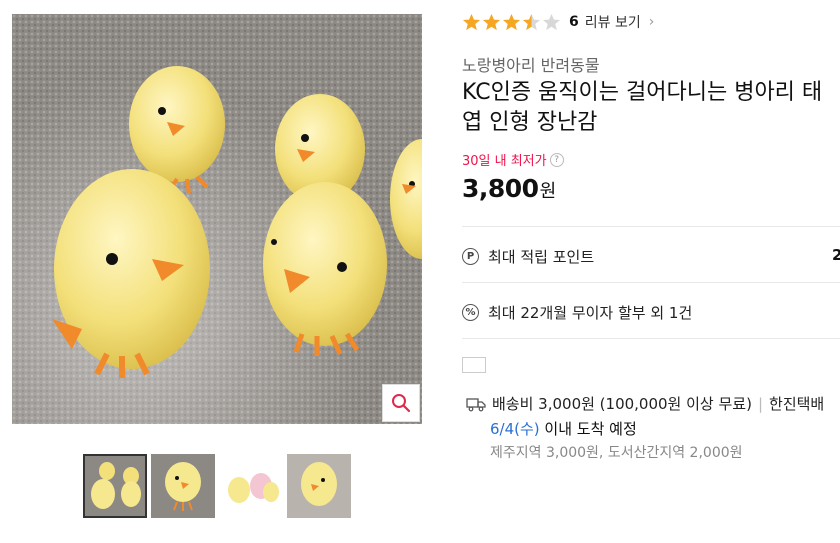 The image size is (840, 543). Describe the element at coordinates (590, 313) in the screenshot. I see `installment-label: 최대 22개월 무이자 할부 외 1건` at that location.